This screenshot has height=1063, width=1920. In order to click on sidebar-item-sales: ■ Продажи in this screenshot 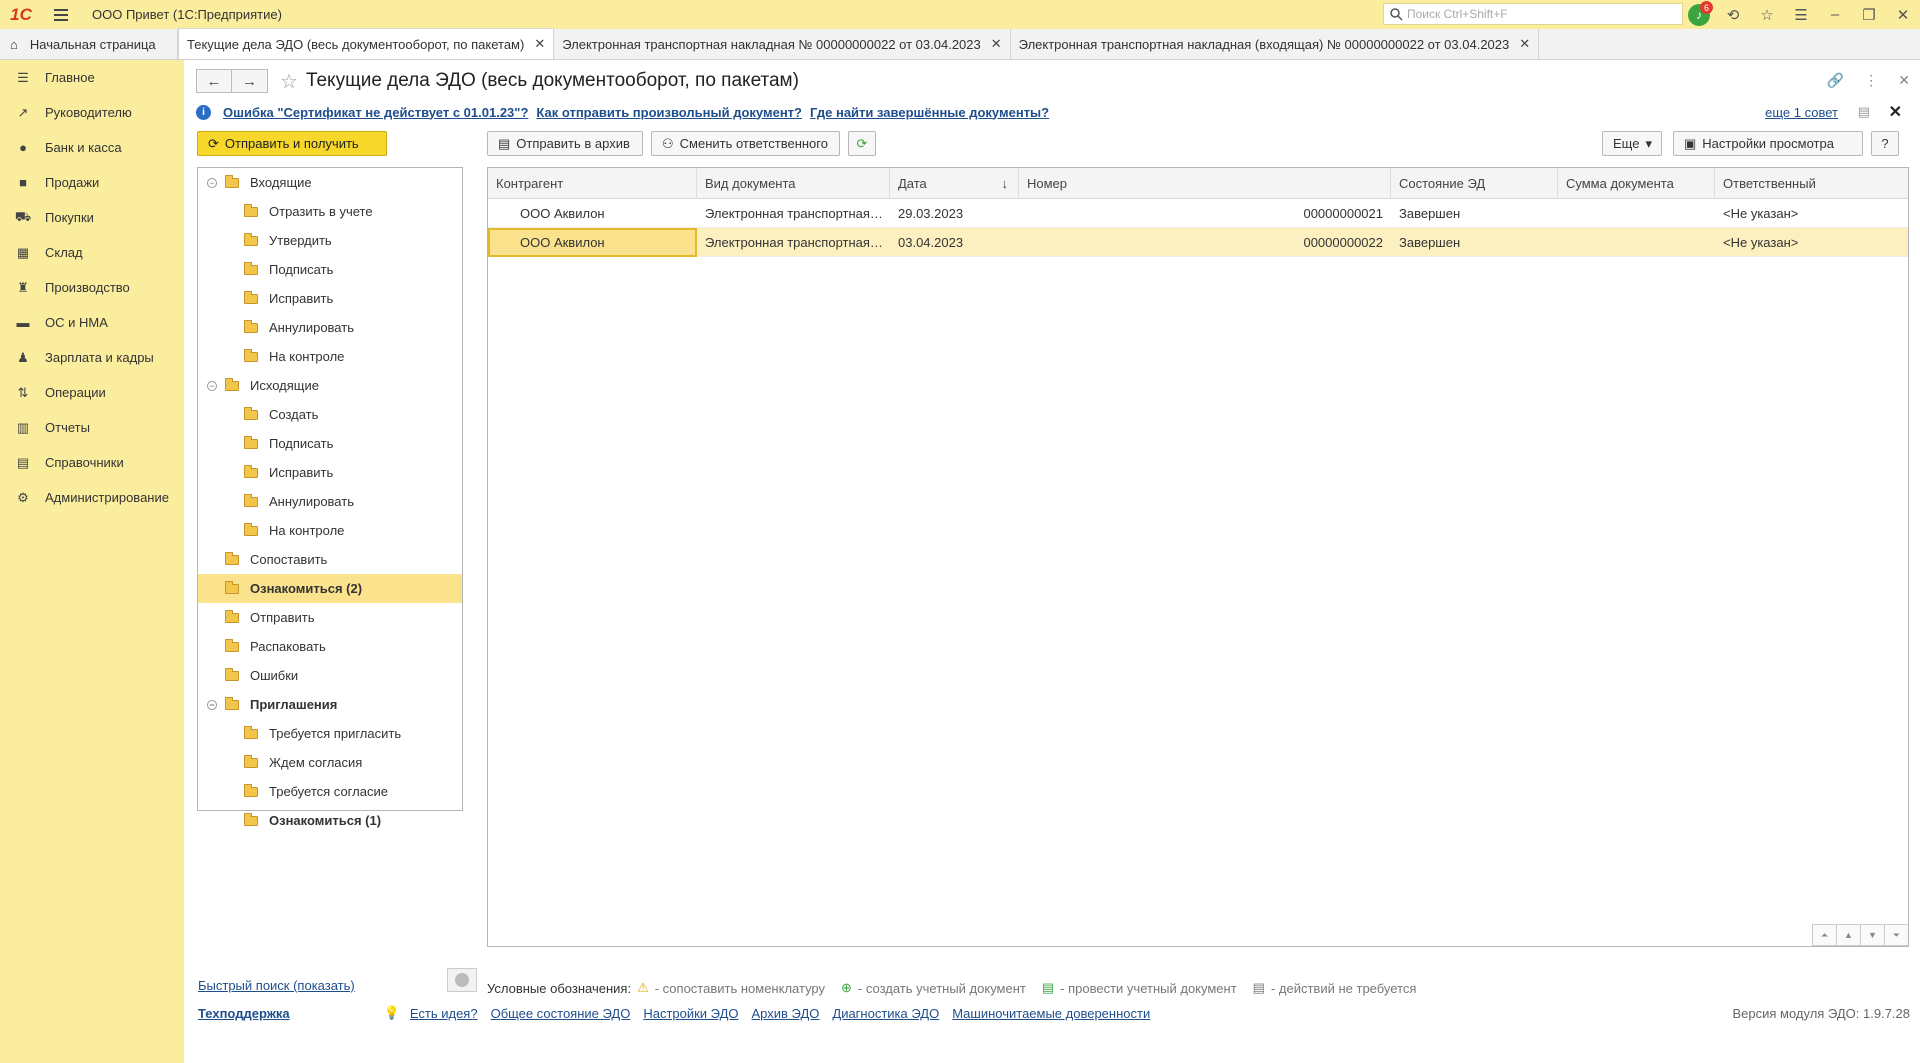, I will do `click(92, 182)`.